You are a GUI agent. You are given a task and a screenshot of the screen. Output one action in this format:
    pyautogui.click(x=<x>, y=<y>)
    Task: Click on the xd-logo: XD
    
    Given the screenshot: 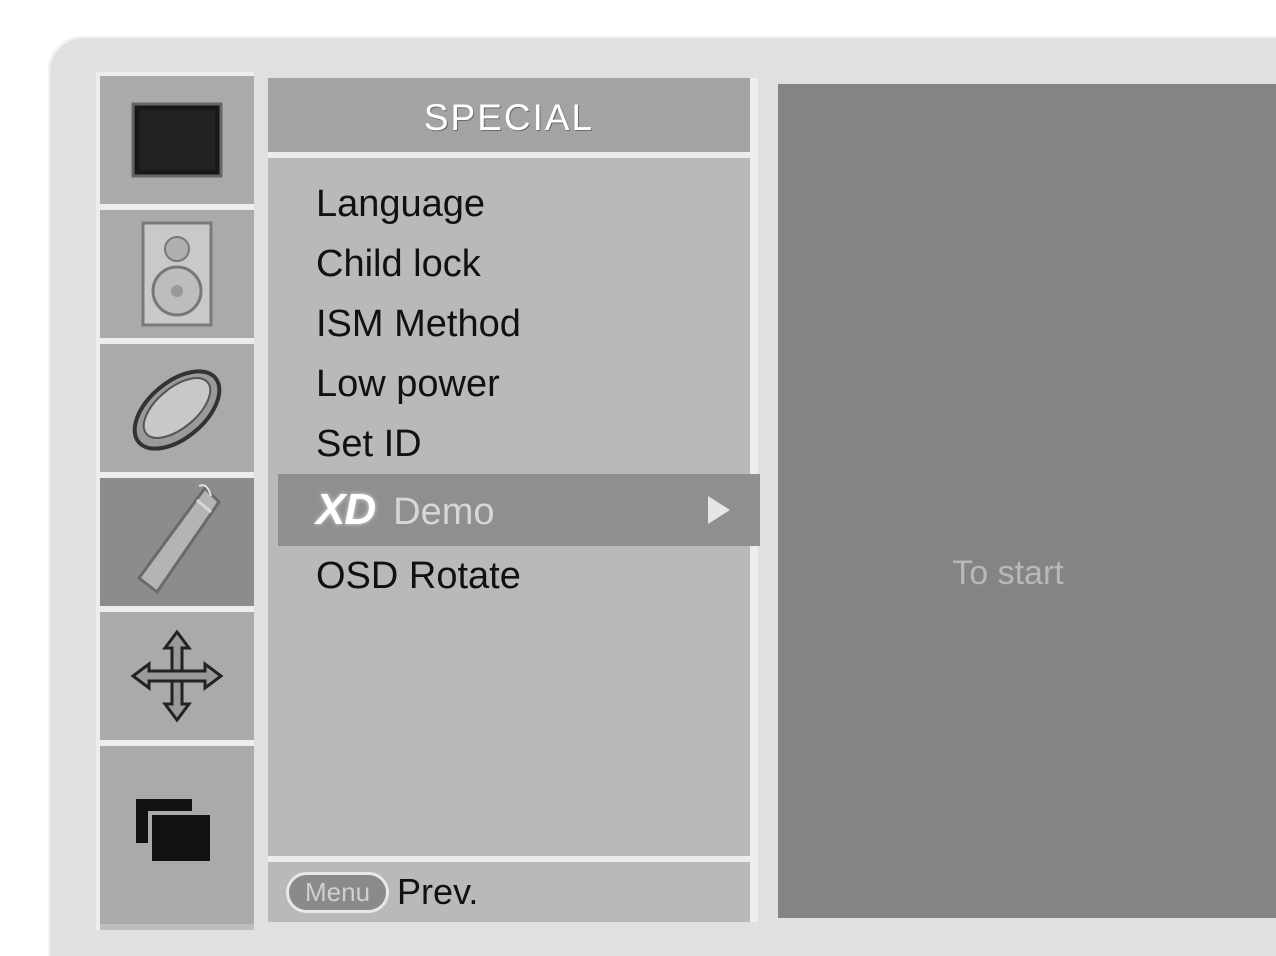 What is the action you would take?
    pyautogui.click(x=346, y=509)
    